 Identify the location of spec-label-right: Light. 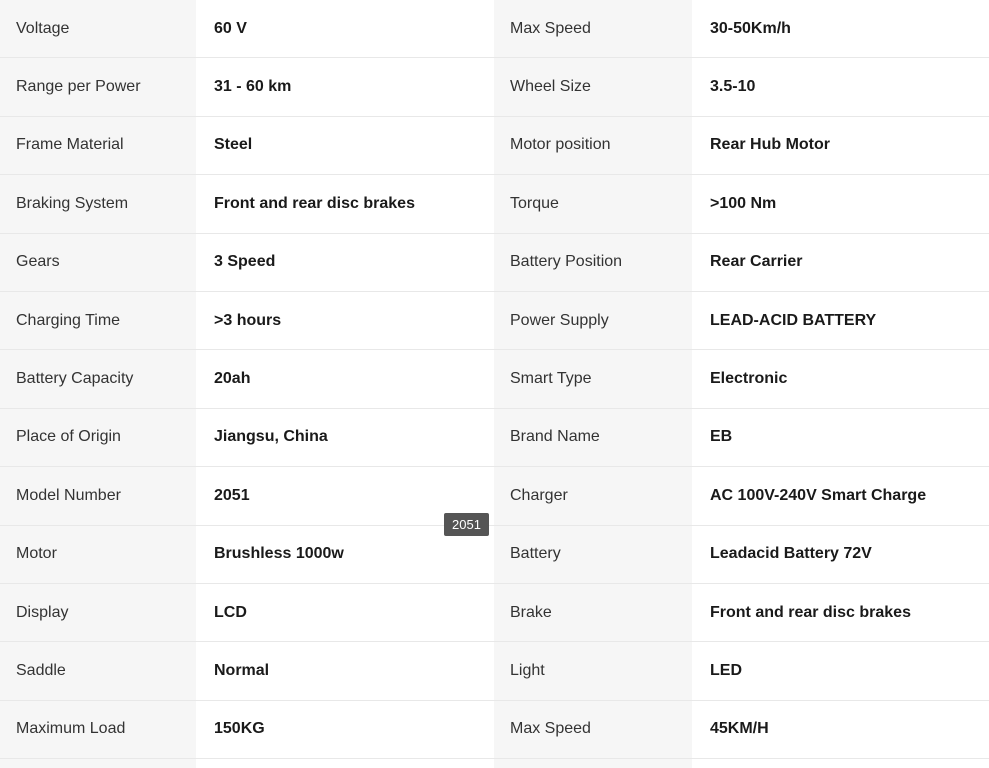
(593, 671).